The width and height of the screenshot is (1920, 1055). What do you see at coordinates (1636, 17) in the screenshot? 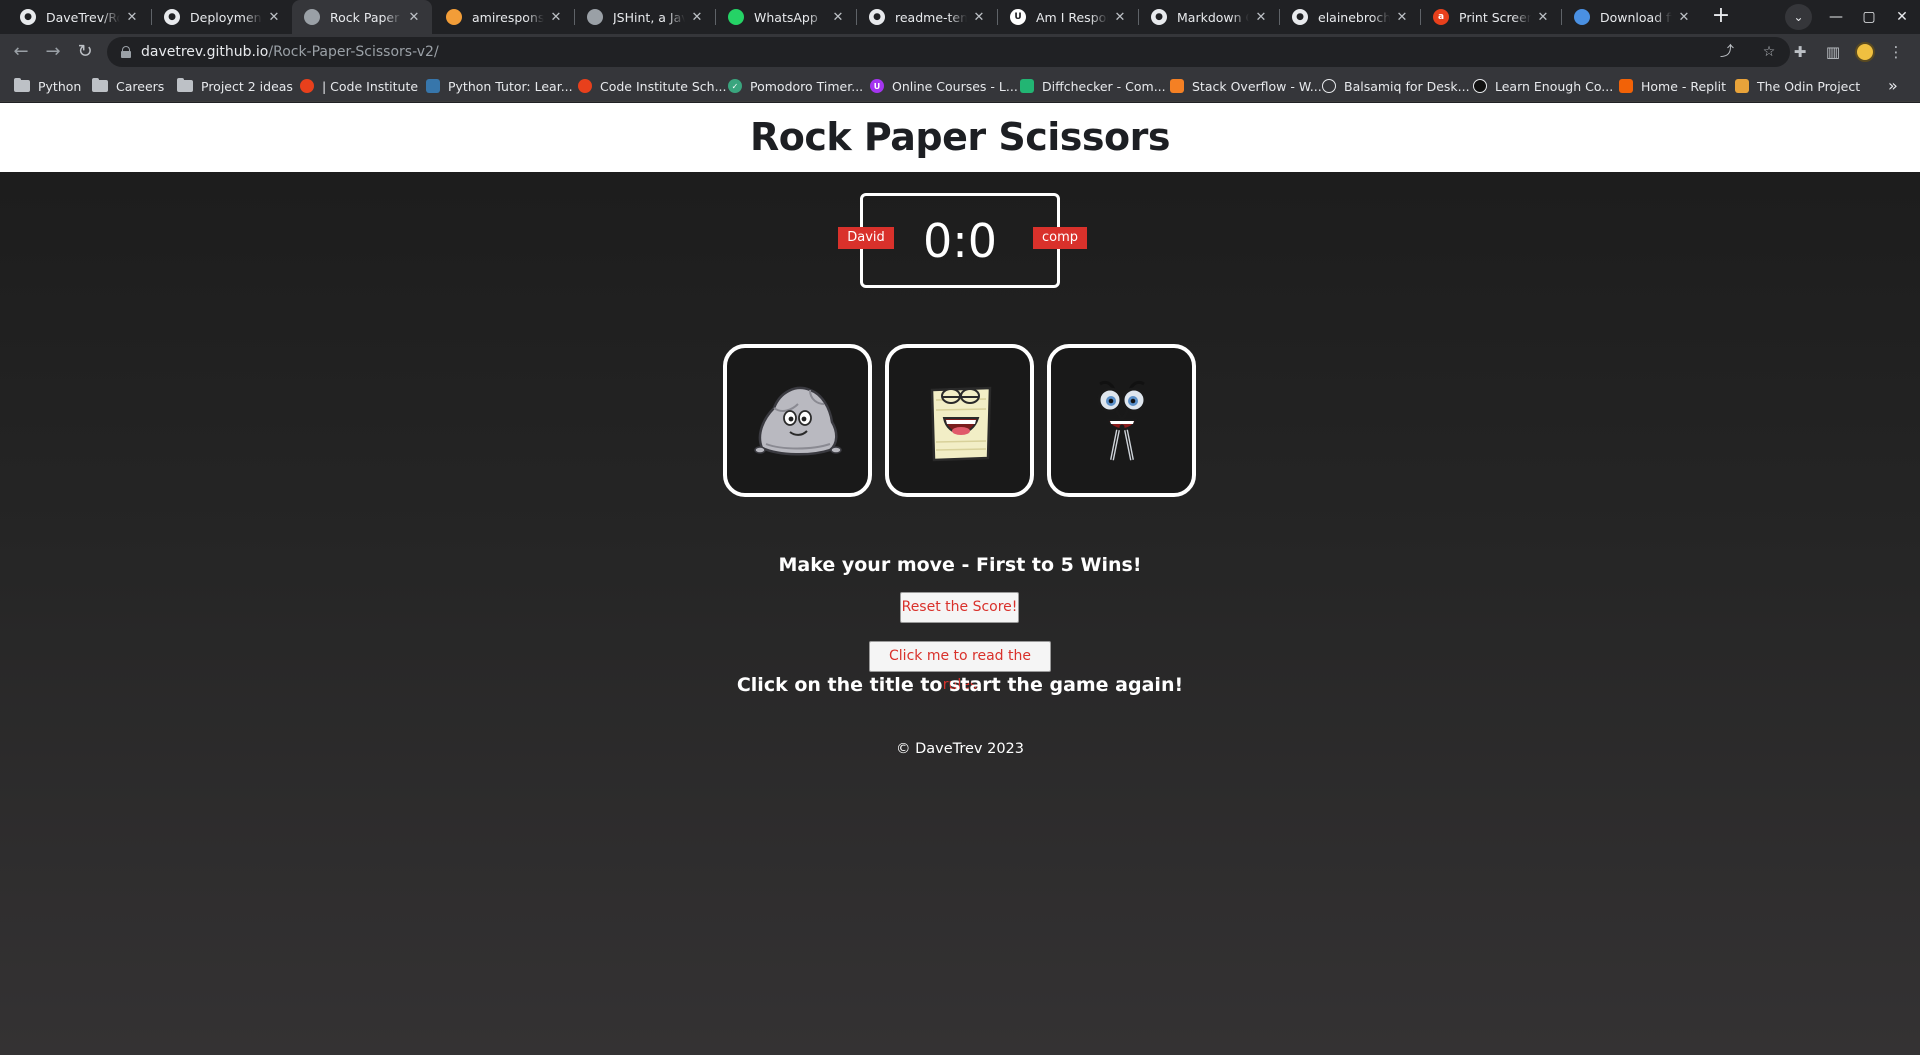
I see `tab-title: Download files` at bounding box center [1636, 17].